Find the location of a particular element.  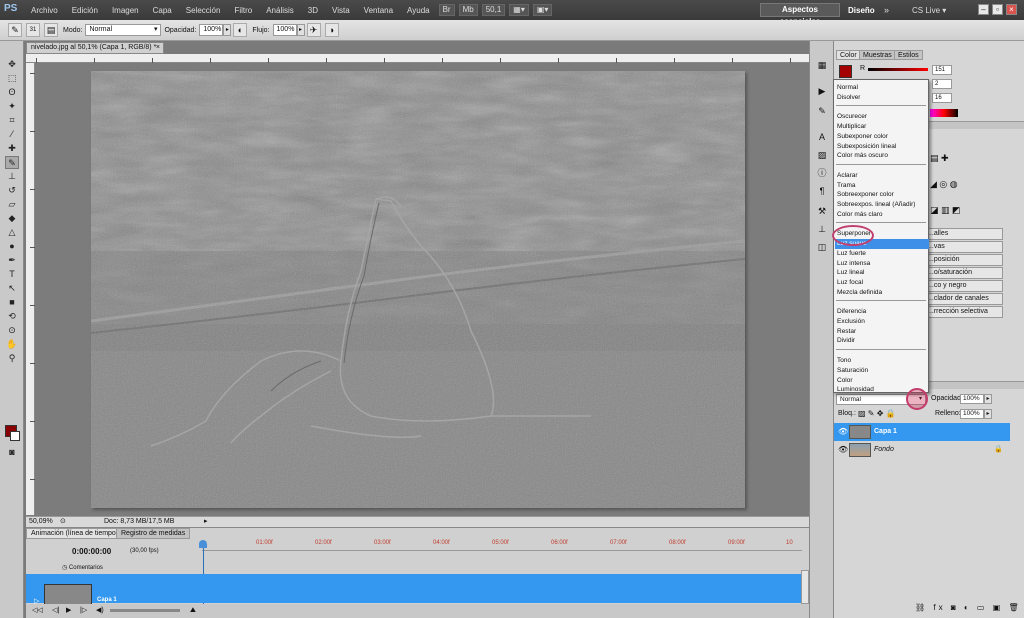

blend-mode-option: Color más claro is located at coordinates (860, 214).